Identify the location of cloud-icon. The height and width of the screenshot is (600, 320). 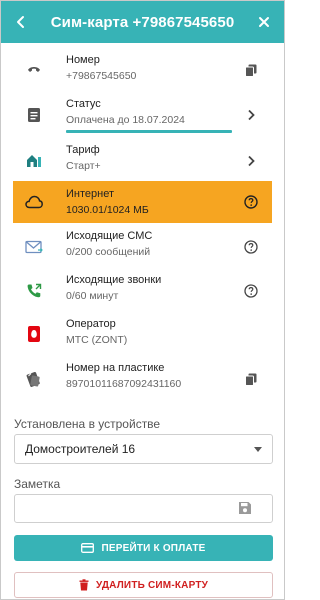
(34, 202).